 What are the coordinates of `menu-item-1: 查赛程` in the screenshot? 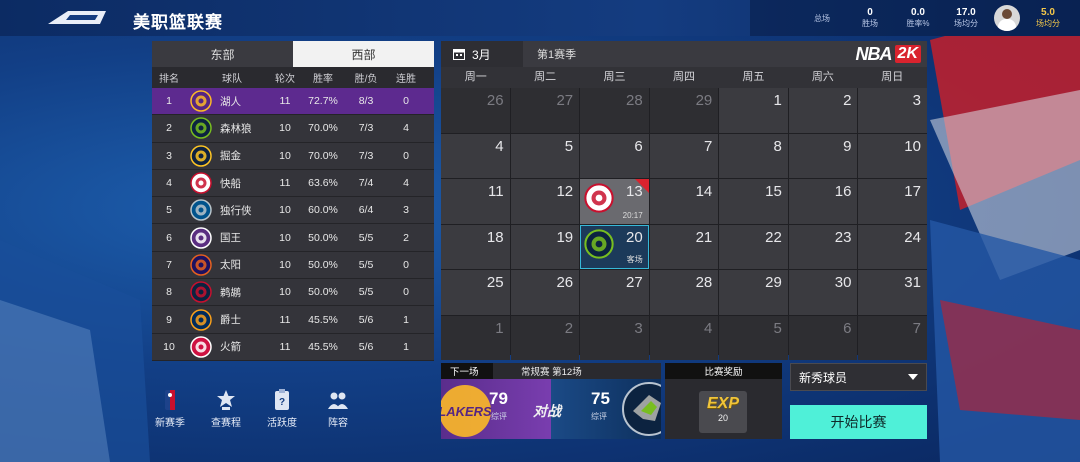 It's located at (226, 408).